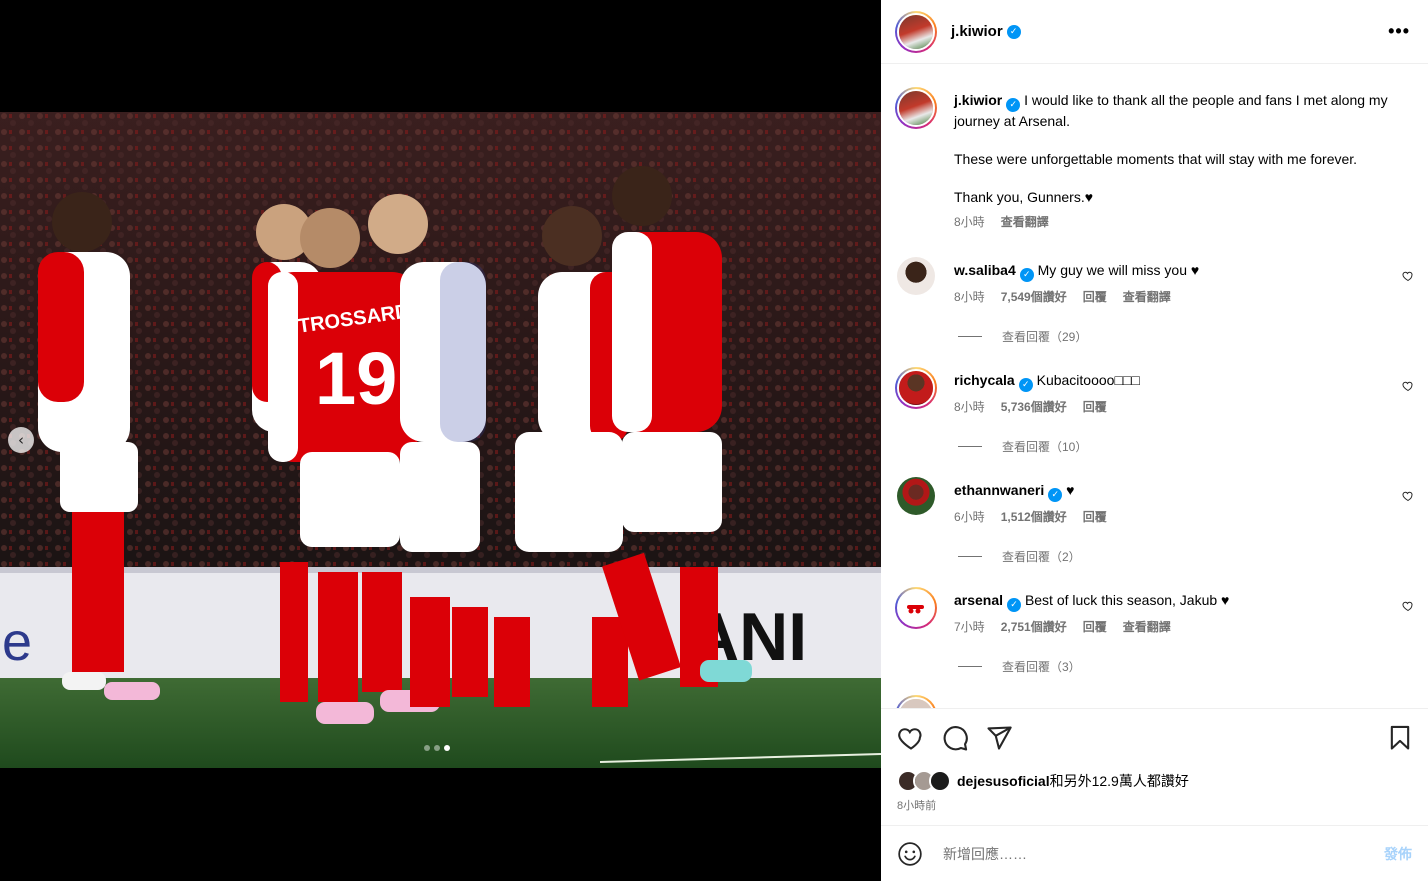  I want to click on comment-text: Best of luck this season, Jakub ♥, so click(1127, 600).